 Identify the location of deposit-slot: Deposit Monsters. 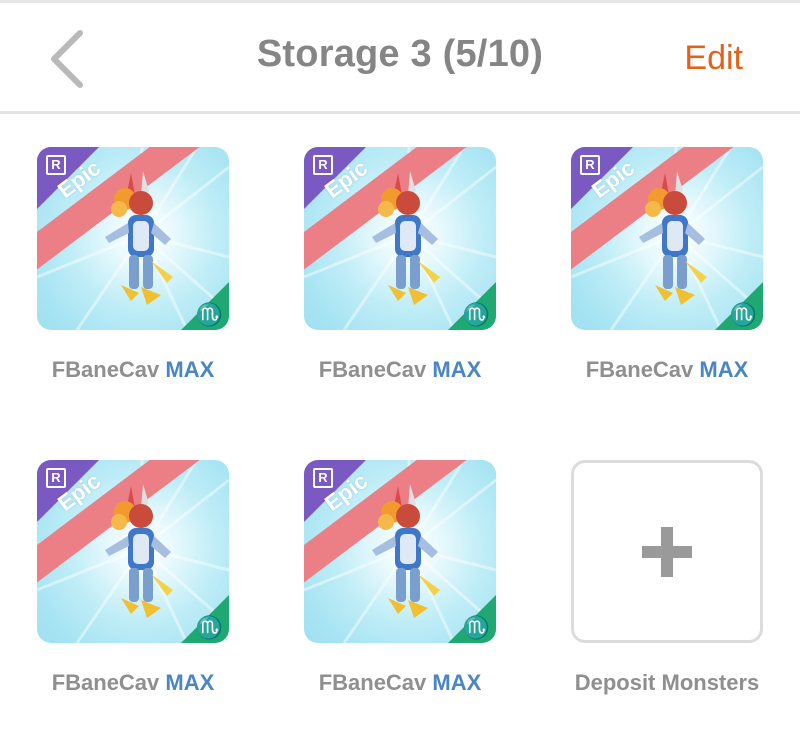
(649, 561).